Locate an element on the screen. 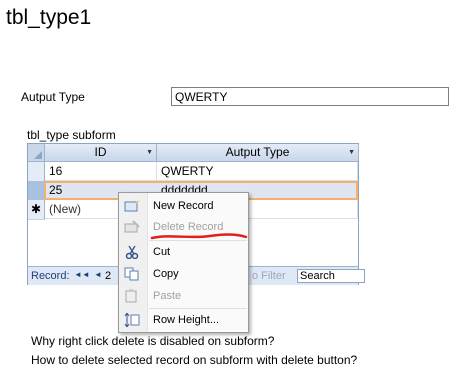 The image size is (458, 377). new-row-marker: ✱ is located at coordinates (36, 210).